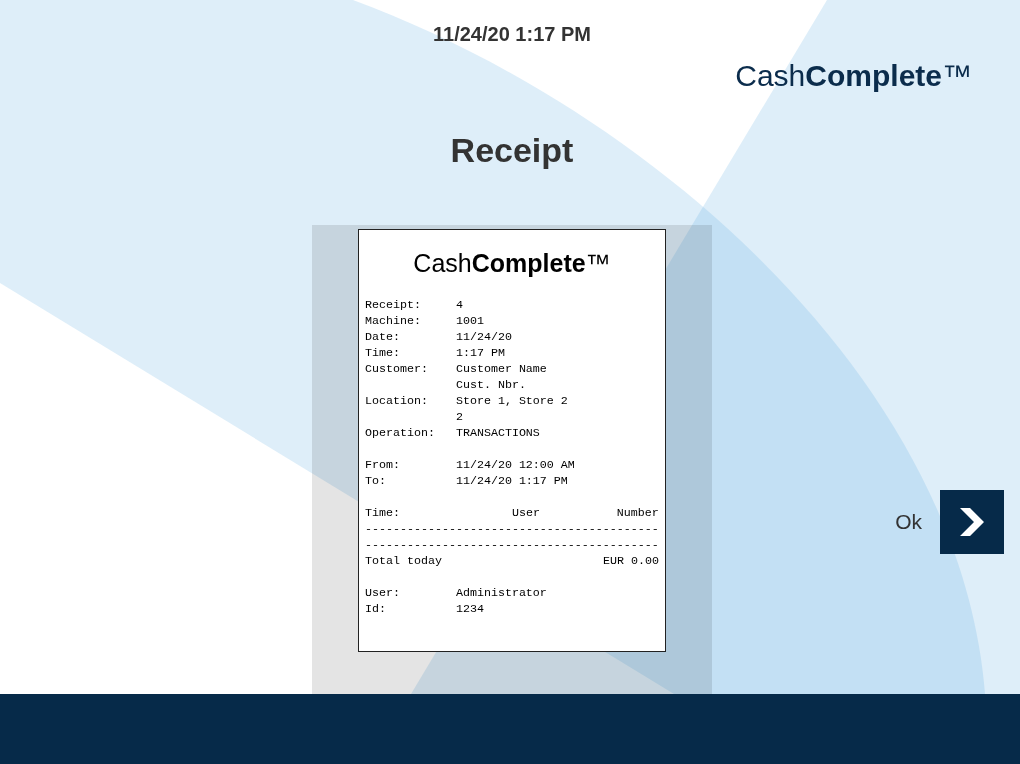 This screenshot has width=1020, height=764. What do you see at coordinates (501, 593) in the screenshot?
I see `receipt-value: Administrator` at bounding box center [501, 593].